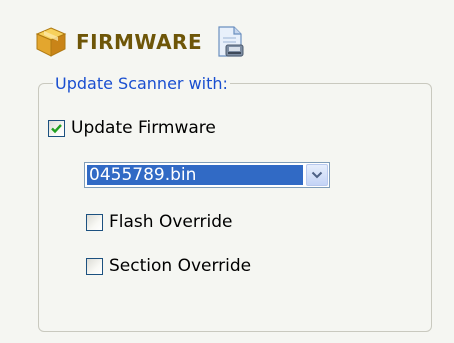 This screenshot has width=454, height=343. I want to click on section-override-option: Section Override, so click(168, 266).